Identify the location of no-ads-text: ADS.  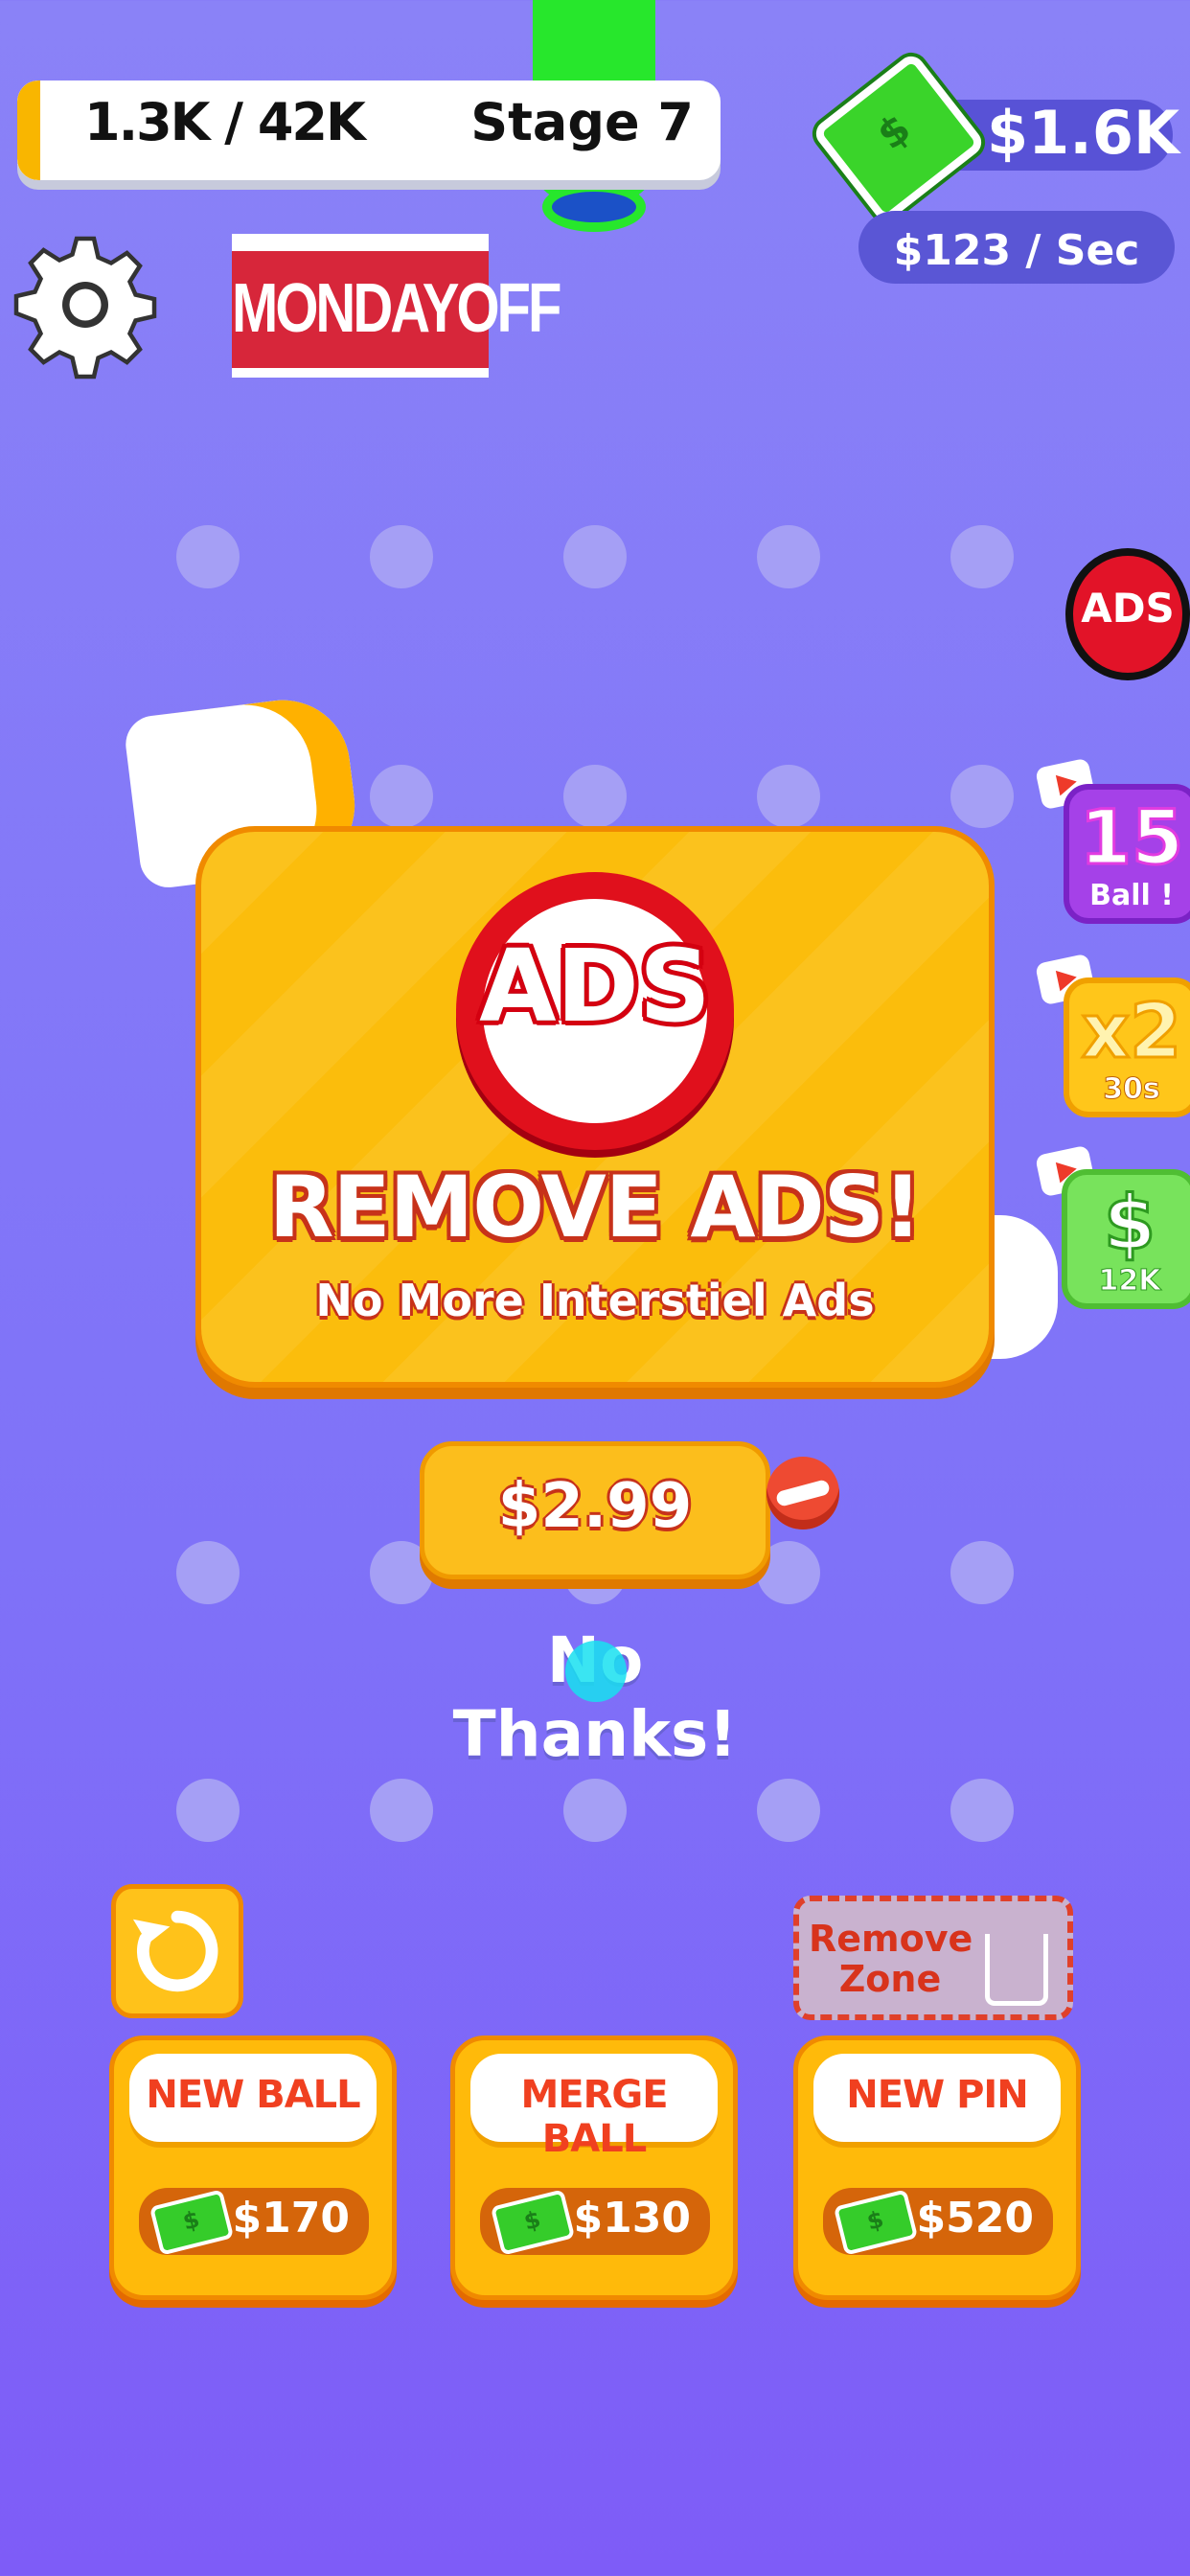
(1128, 608).